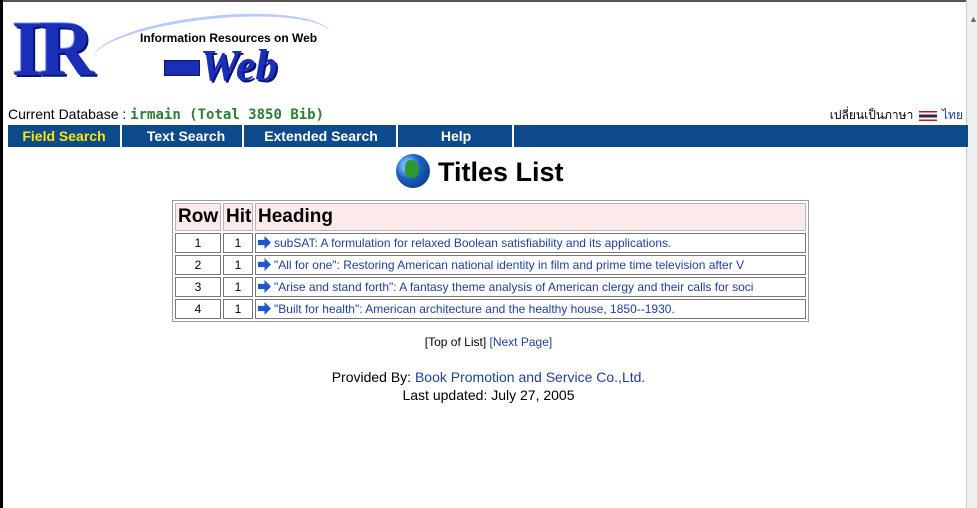 The height and width of the screenshot is (508, 977). Describe the element at coordinates (198, 287) in the screenshot. I see `row-number: 3` at that location.